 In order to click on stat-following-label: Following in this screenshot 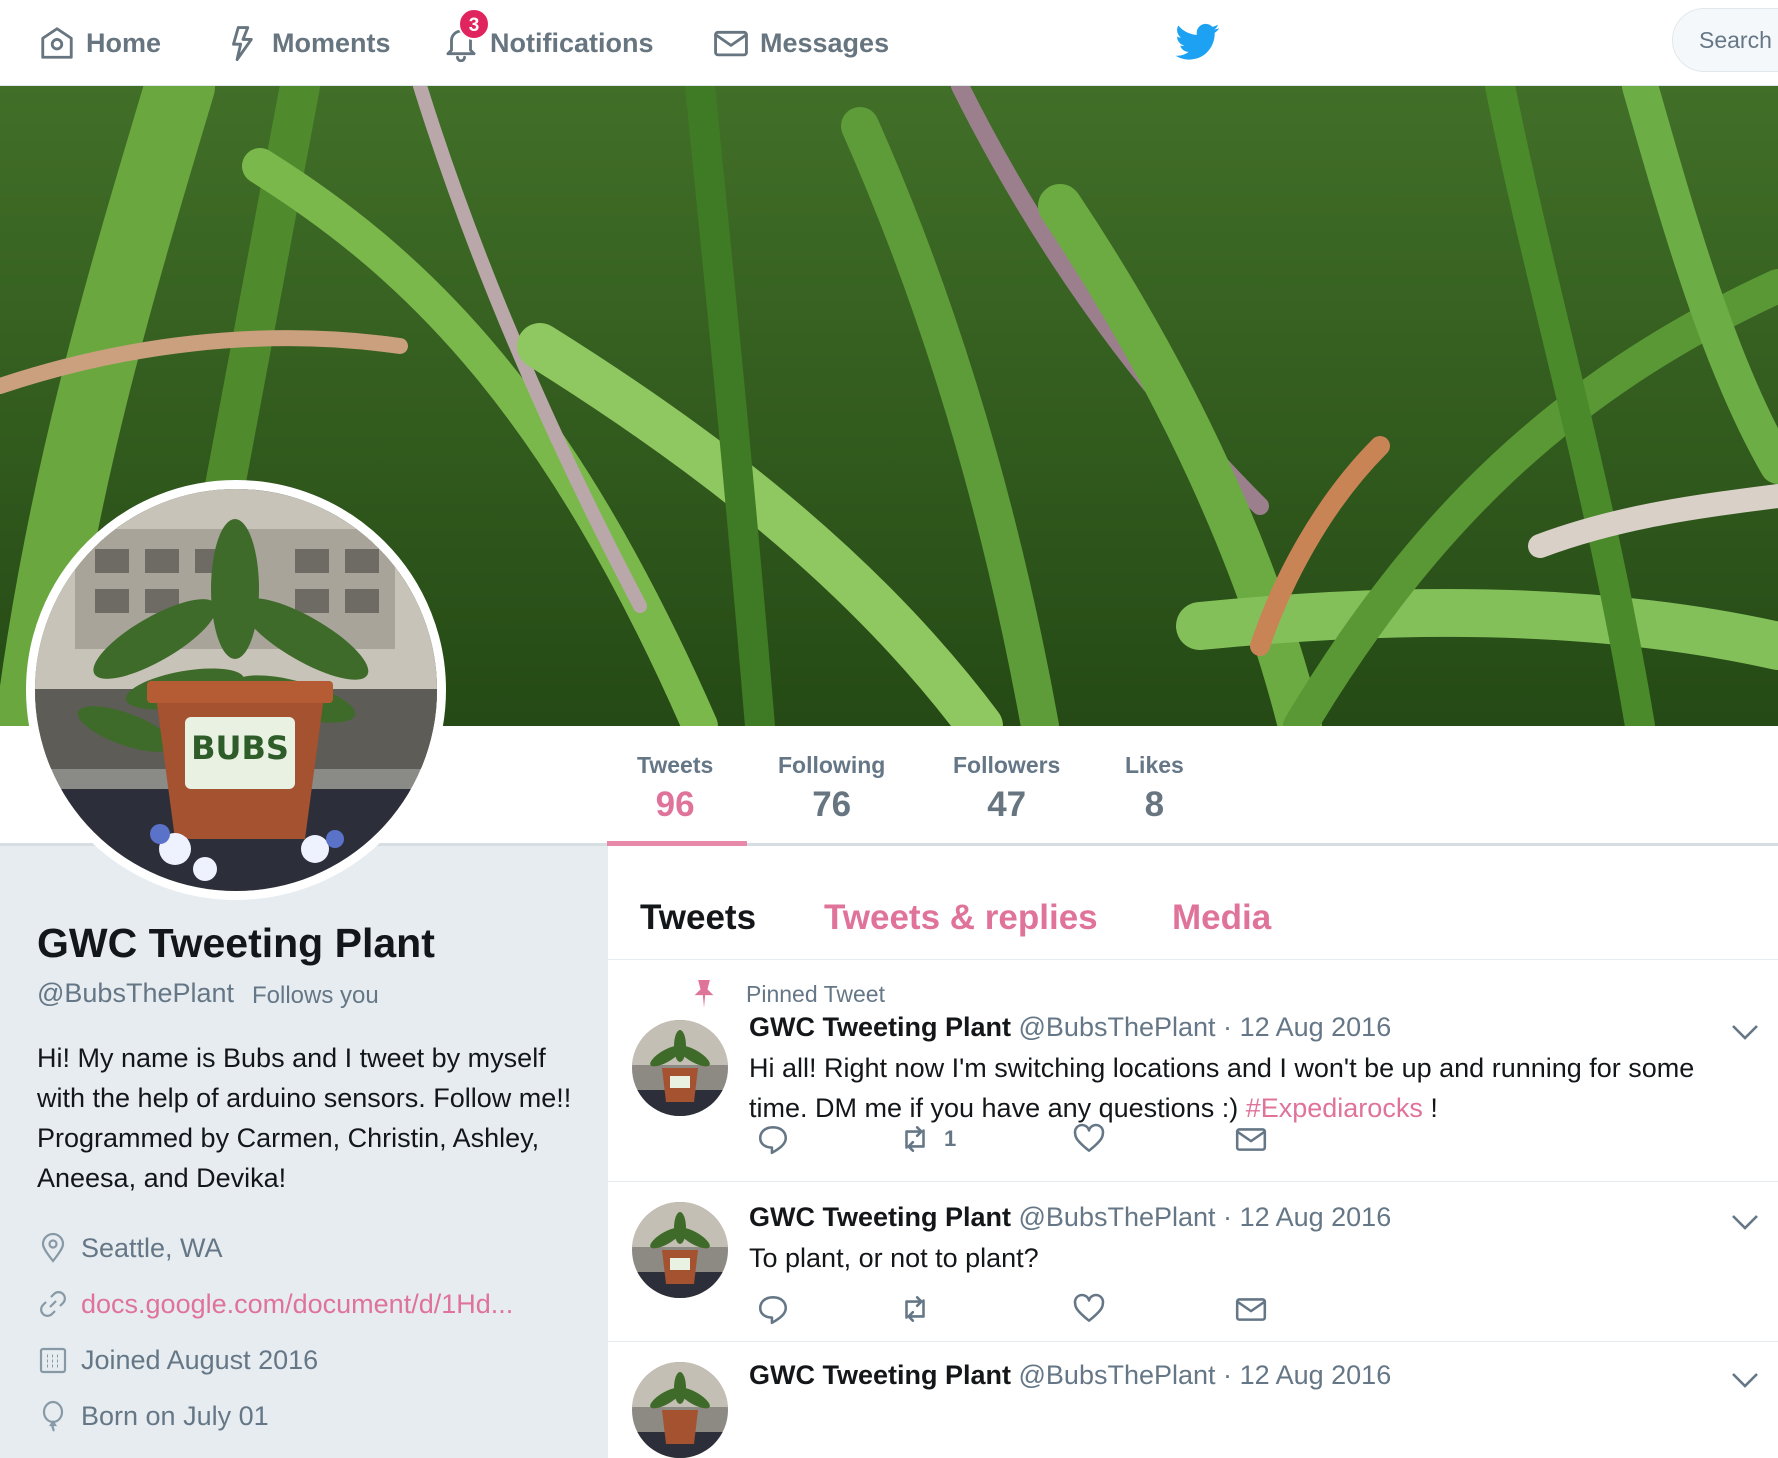, I will do `click(832, 765)`.